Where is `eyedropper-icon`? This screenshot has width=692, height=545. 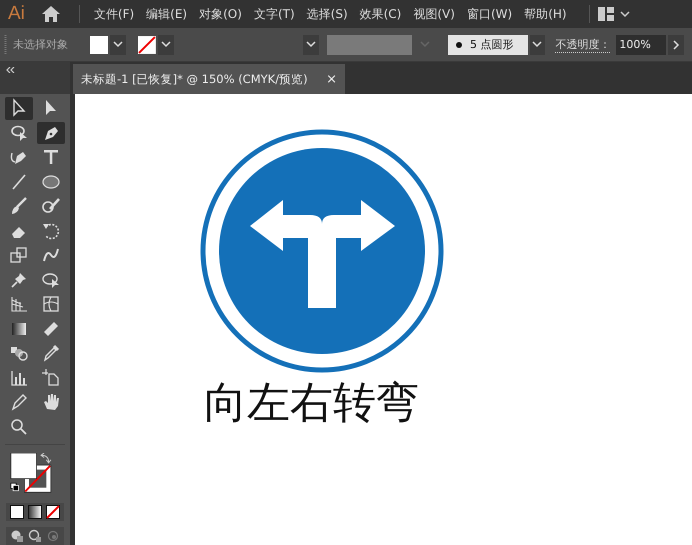 eyedropper-icon is located at coordinates (51, 353).